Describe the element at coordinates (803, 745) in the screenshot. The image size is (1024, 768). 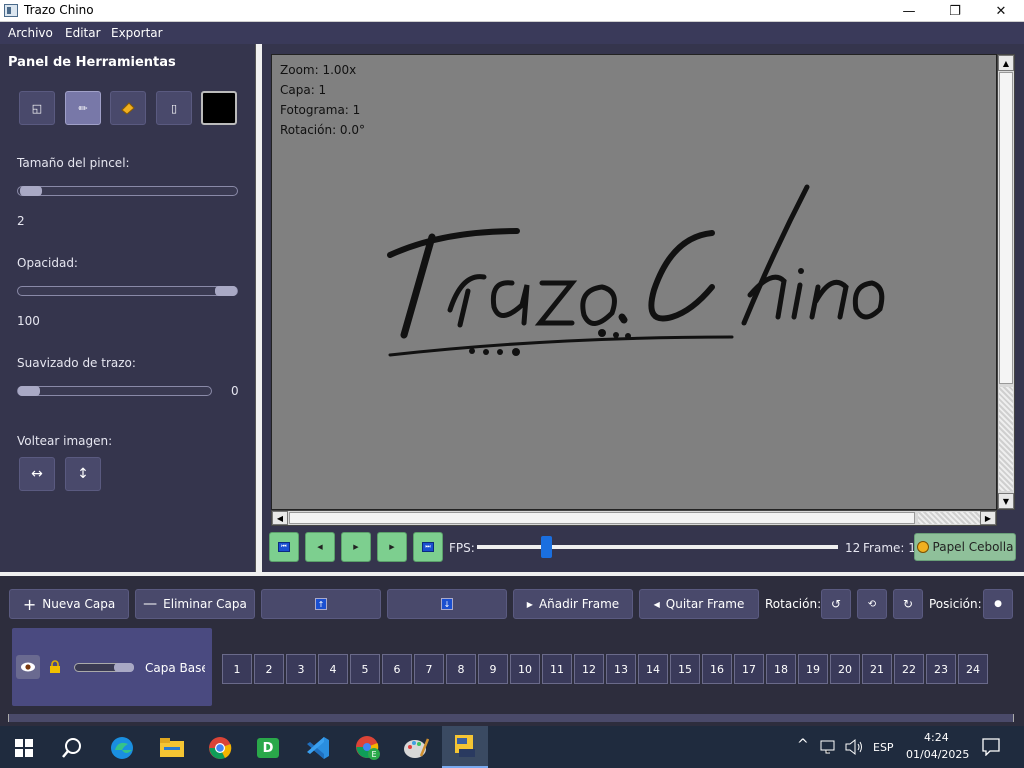
I see `show-hidden-icons-chevron-up-icon: ^` at that location.